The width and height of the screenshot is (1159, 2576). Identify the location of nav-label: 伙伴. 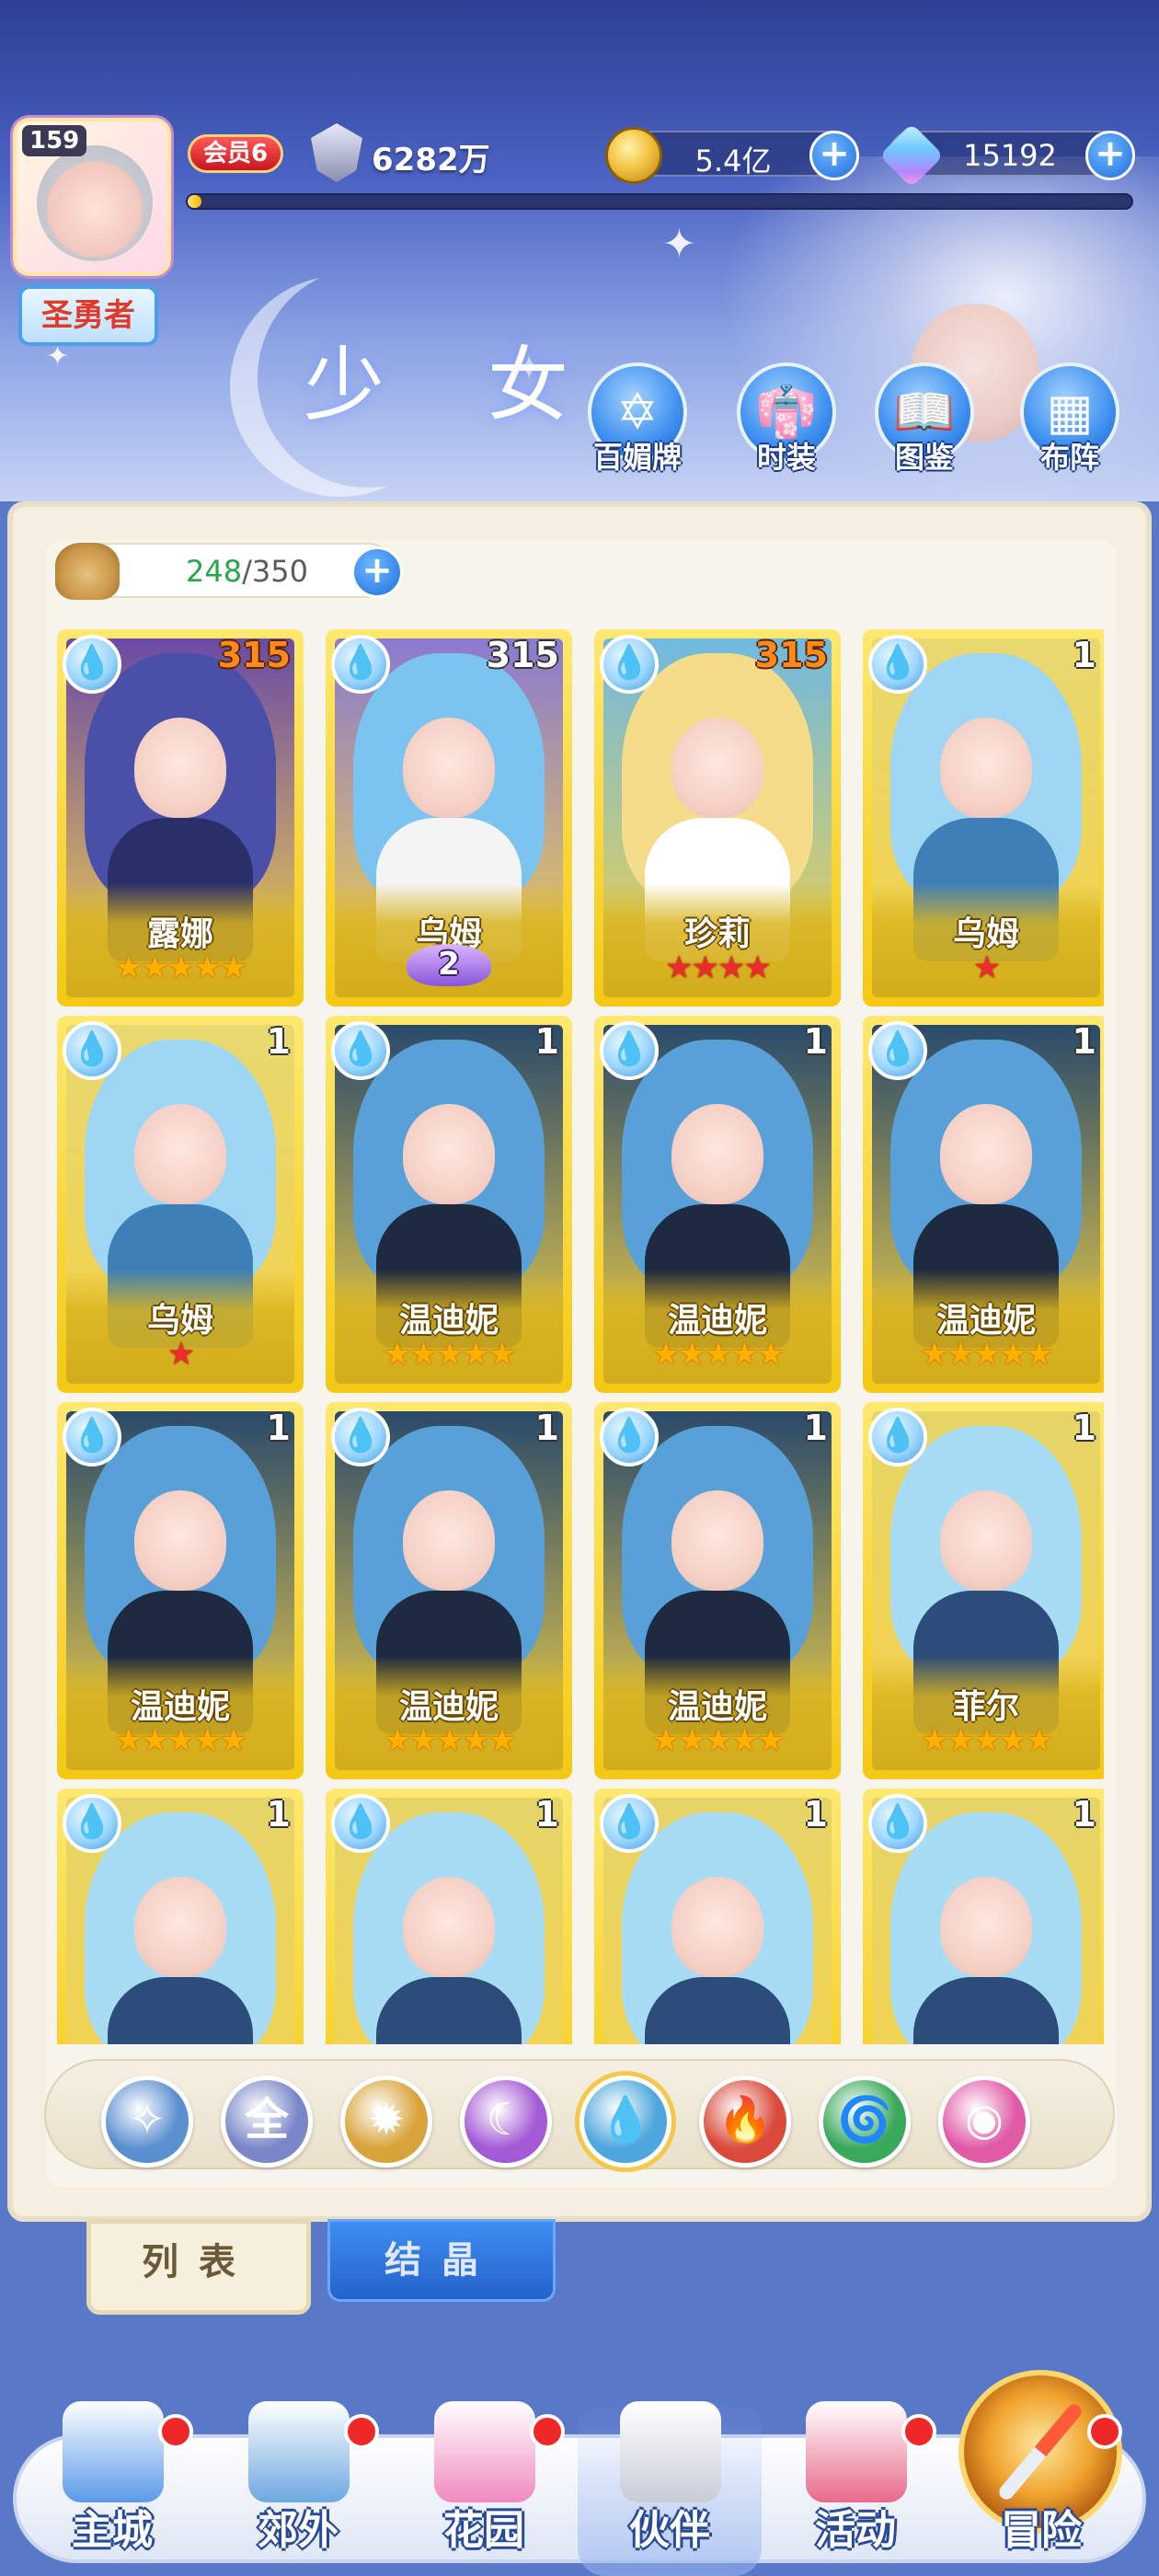
(669, 2530).